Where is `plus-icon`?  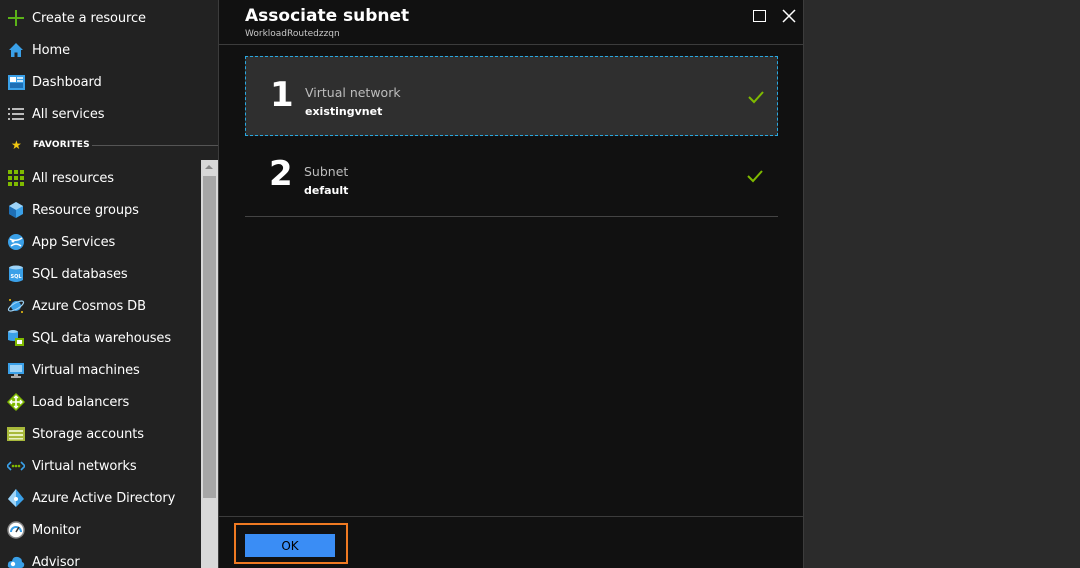 plus-icon is located at coordinates (16, 18).